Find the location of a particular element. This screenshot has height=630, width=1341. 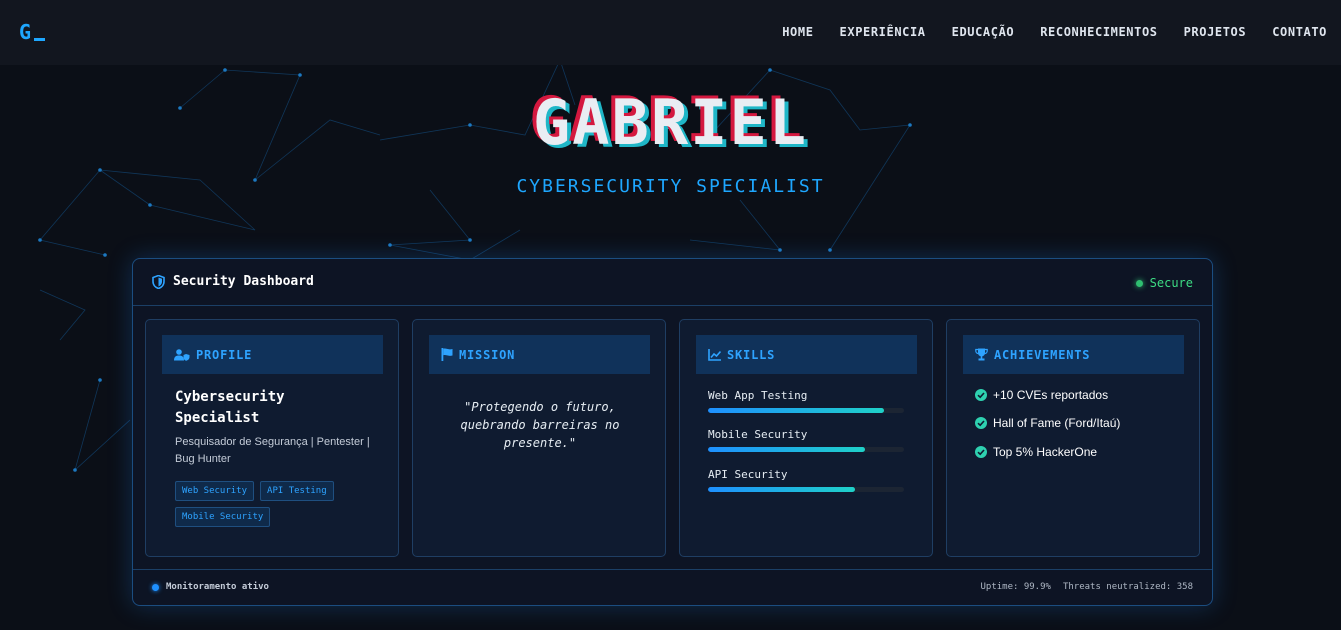

skill-name: Web App Testing is located at coordinates (758, 395).